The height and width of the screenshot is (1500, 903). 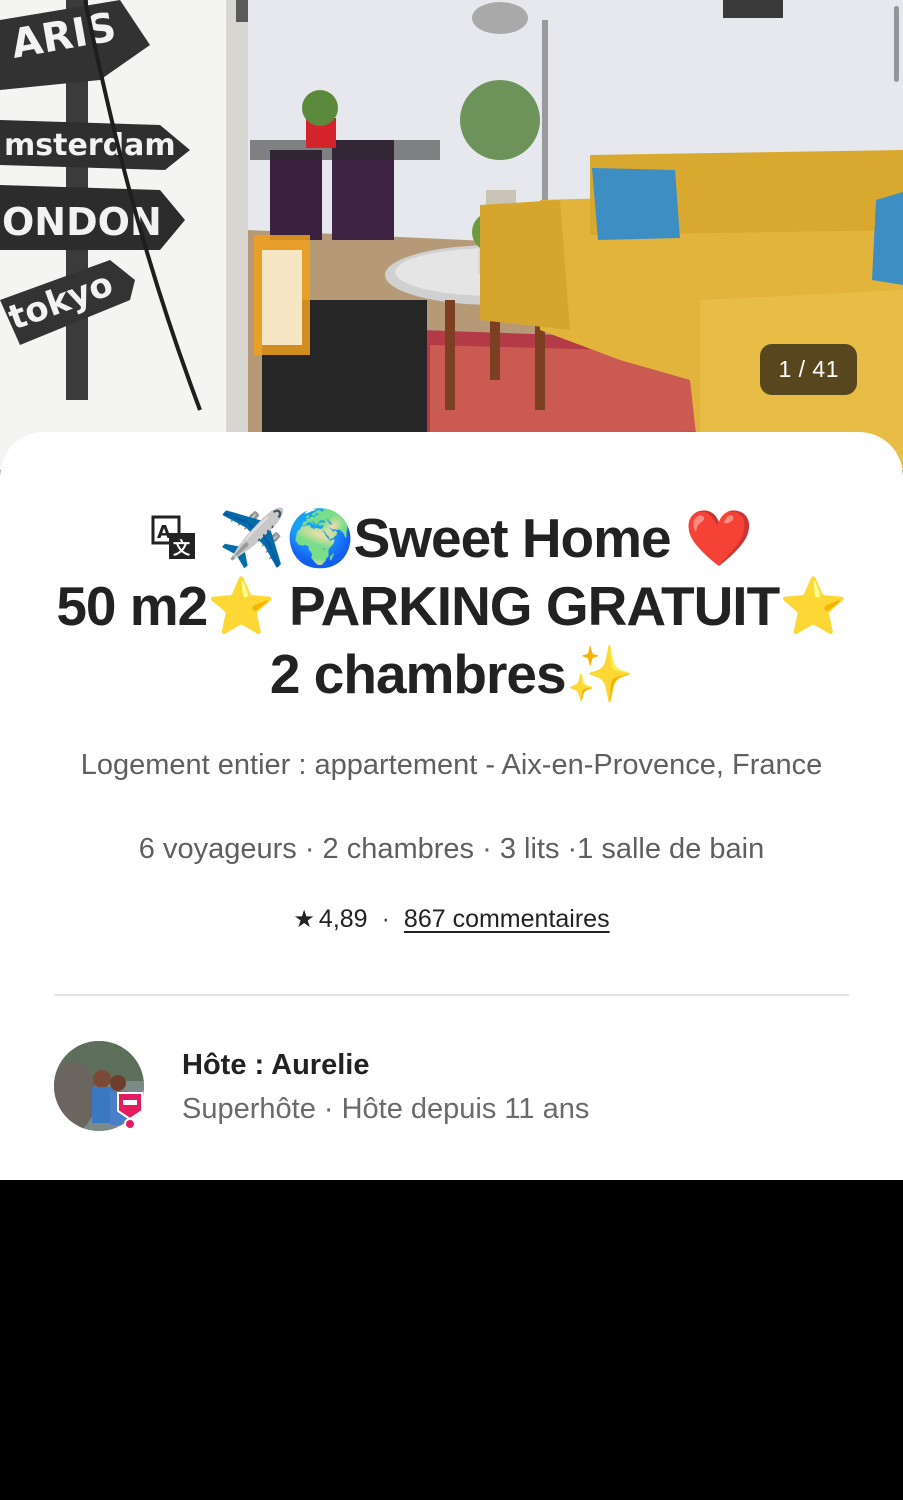 I want to click on rating-row: ★ 4,89 · 867 commentaires, so click(x=451, y=919).